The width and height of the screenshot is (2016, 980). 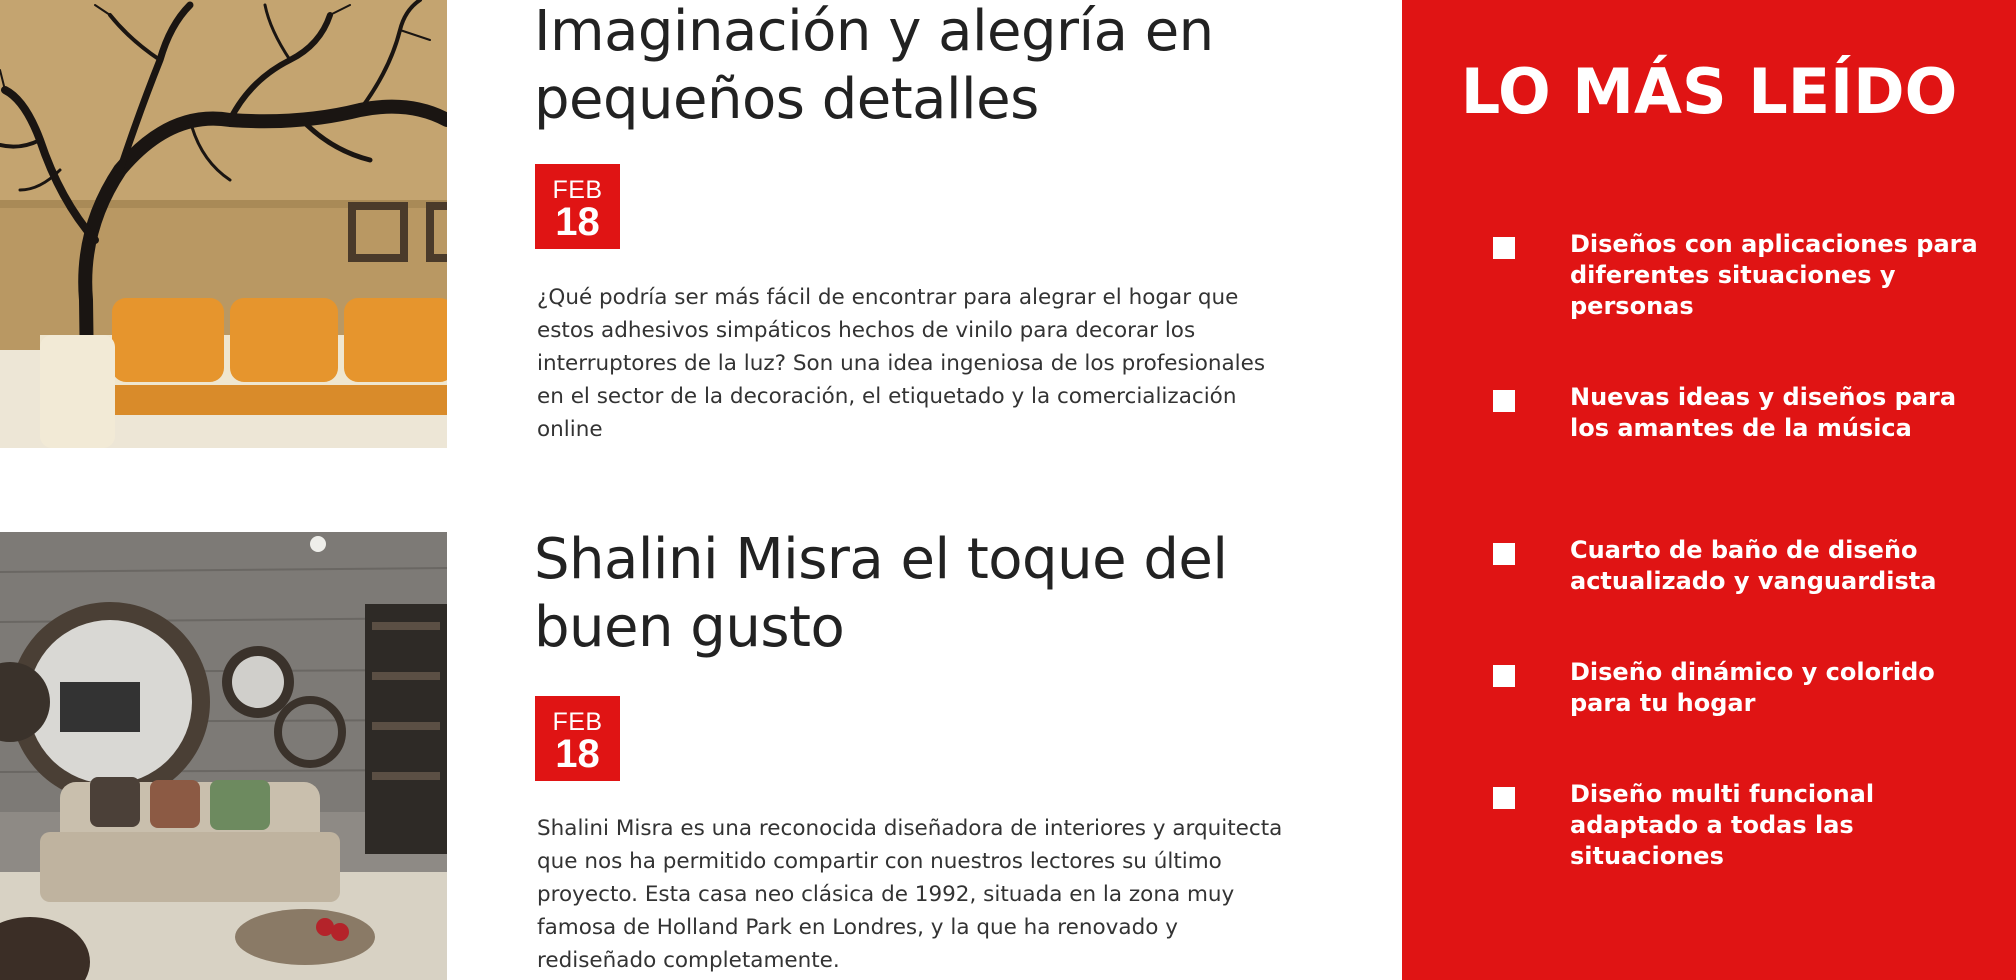 What do you see at coordinates (1709, 91) in the screenshot?
I see `sidebar-title: LO MÁS LEÍDO` at bounding box center [1709, 91].